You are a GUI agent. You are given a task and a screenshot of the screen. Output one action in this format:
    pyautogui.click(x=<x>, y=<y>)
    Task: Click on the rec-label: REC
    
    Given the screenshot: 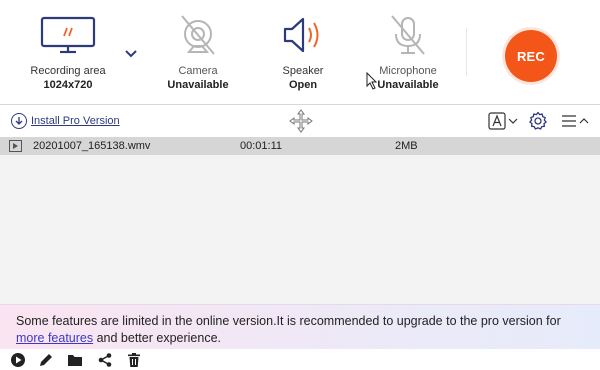 What is the action you would take?
    pyautogui.click(x=531, y=56)
    